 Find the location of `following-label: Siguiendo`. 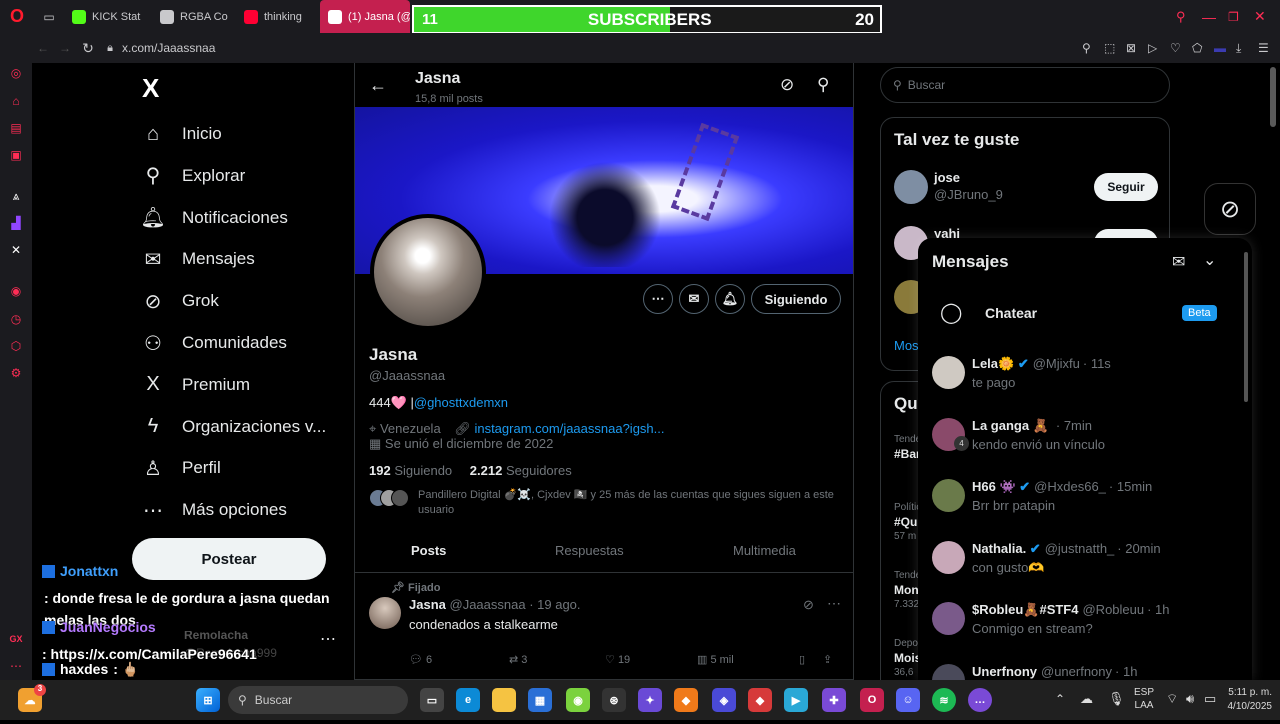

following-label: Siguiendo is located at coordinates (423, 470).